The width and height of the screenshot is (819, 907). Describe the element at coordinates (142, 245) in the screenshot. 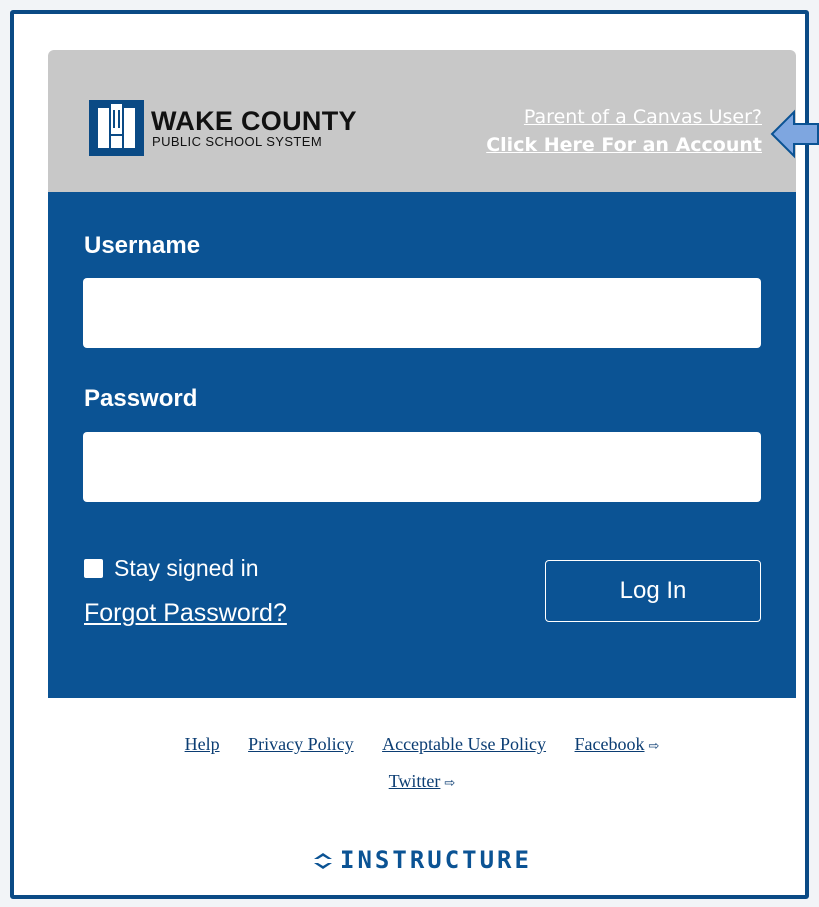

I see `username-label: Username` at that location.